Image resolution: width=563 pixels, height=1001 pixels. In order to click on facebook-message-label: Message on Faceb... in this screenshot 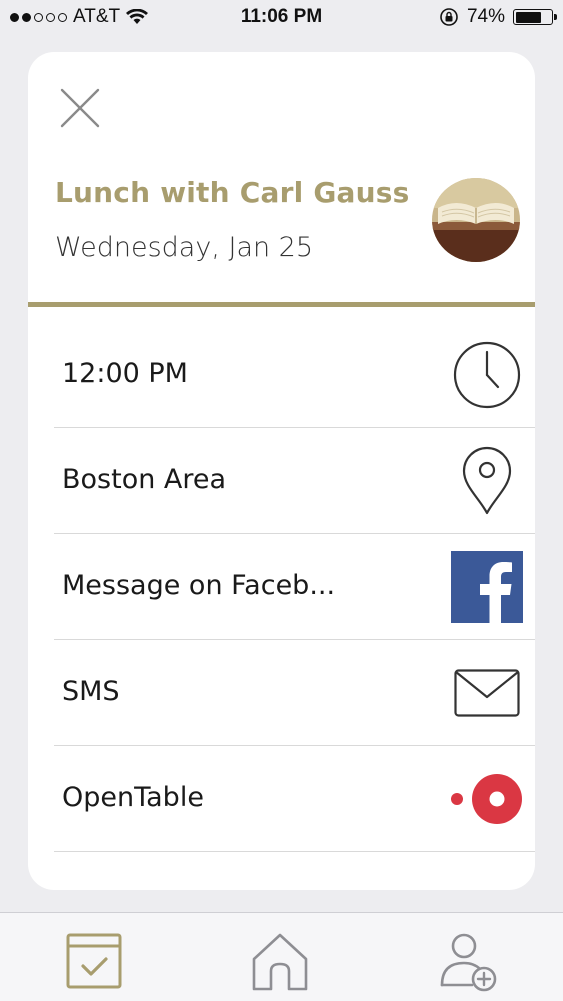, I will do `click(199, 585)`.